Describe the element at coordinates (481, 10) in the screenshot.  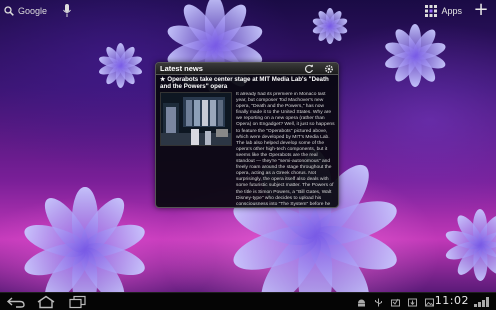
I see `add-icon: +` at that location.